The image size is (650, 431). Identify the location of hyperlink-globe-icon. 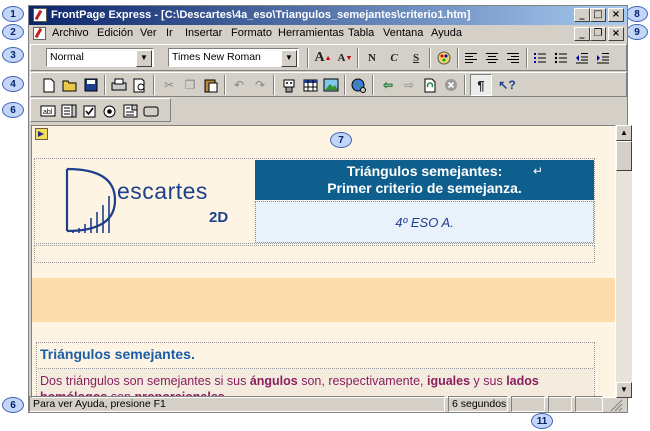
(359, 85).